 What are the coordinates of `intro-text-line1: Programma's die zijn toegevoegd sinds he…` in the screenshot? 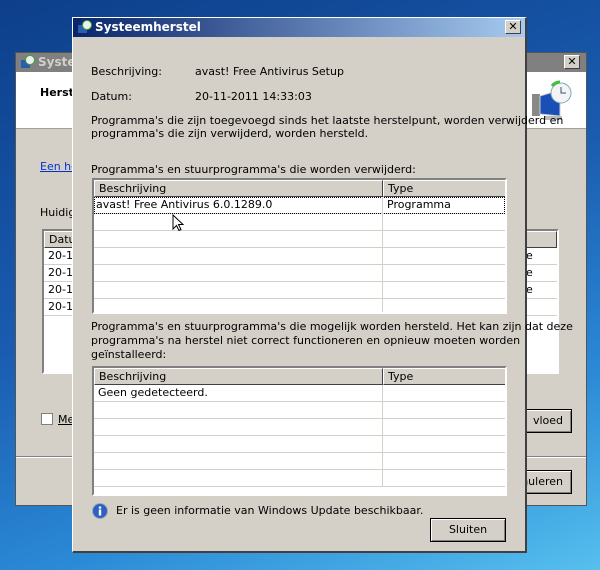 It's located at (327, 120).